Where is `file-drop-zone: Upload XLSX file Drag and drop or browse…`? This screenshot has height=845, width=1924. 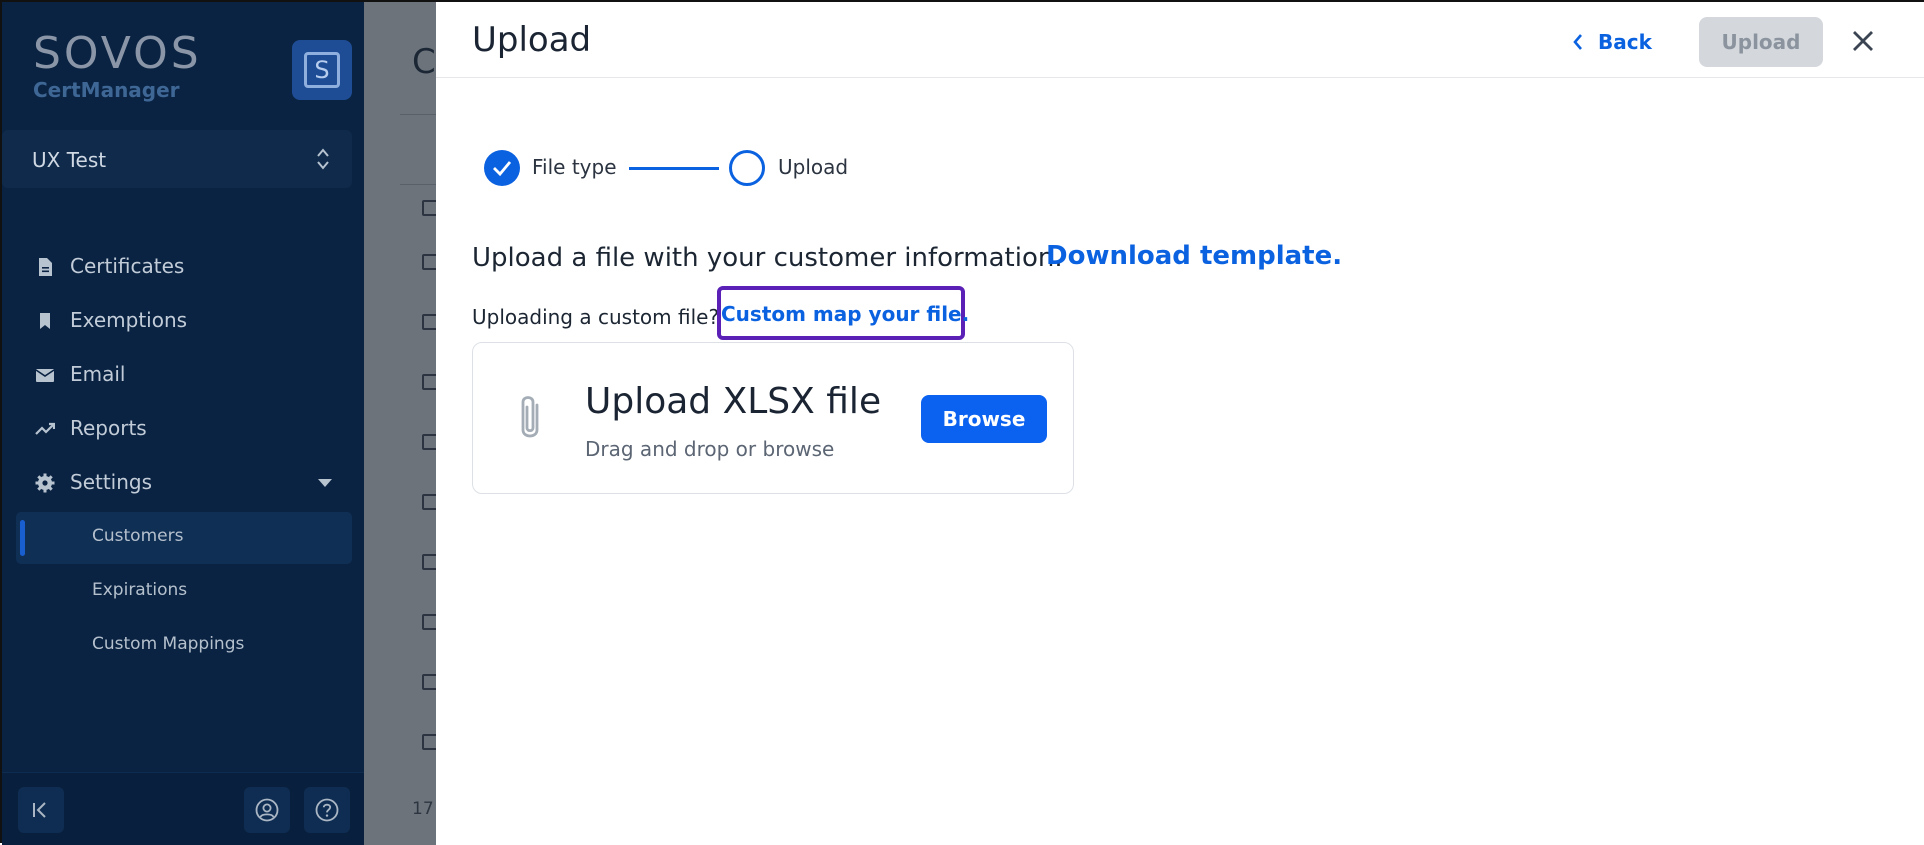
file-drop-zone: Upload XLSX file Drag and drop or browse… is located at coordinates (773, 418).